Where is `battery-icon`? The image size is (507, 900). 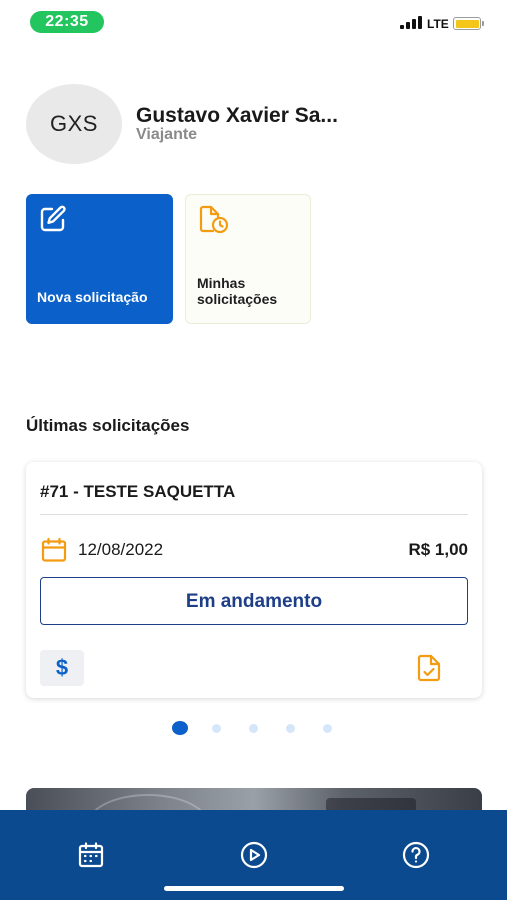
battery-icon is located at coordinates (468, 23).